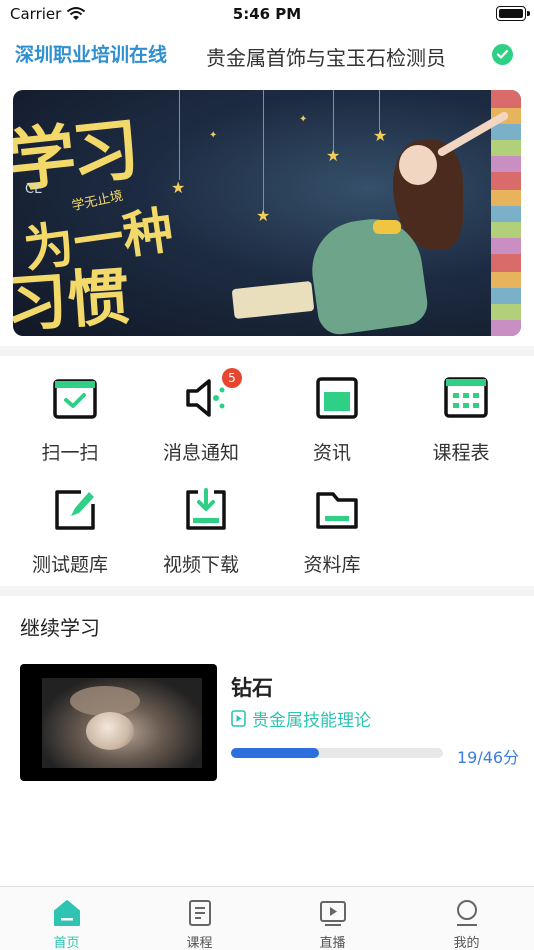  What do you see at coordinates (67, 913) in the screenshot?
I see `home-icon` at bounding box center [67, 913].